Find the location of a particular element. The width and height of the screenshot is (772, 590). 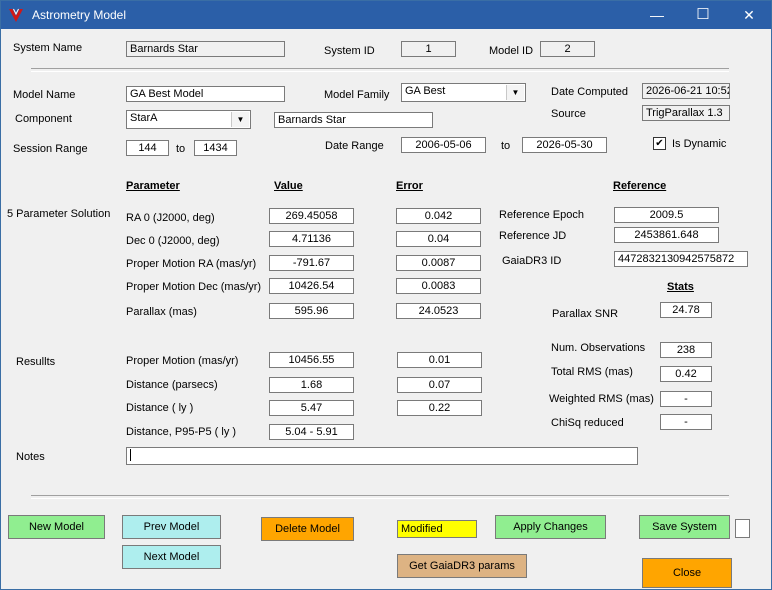

separator-bottom is located at coordinates (380, 497).